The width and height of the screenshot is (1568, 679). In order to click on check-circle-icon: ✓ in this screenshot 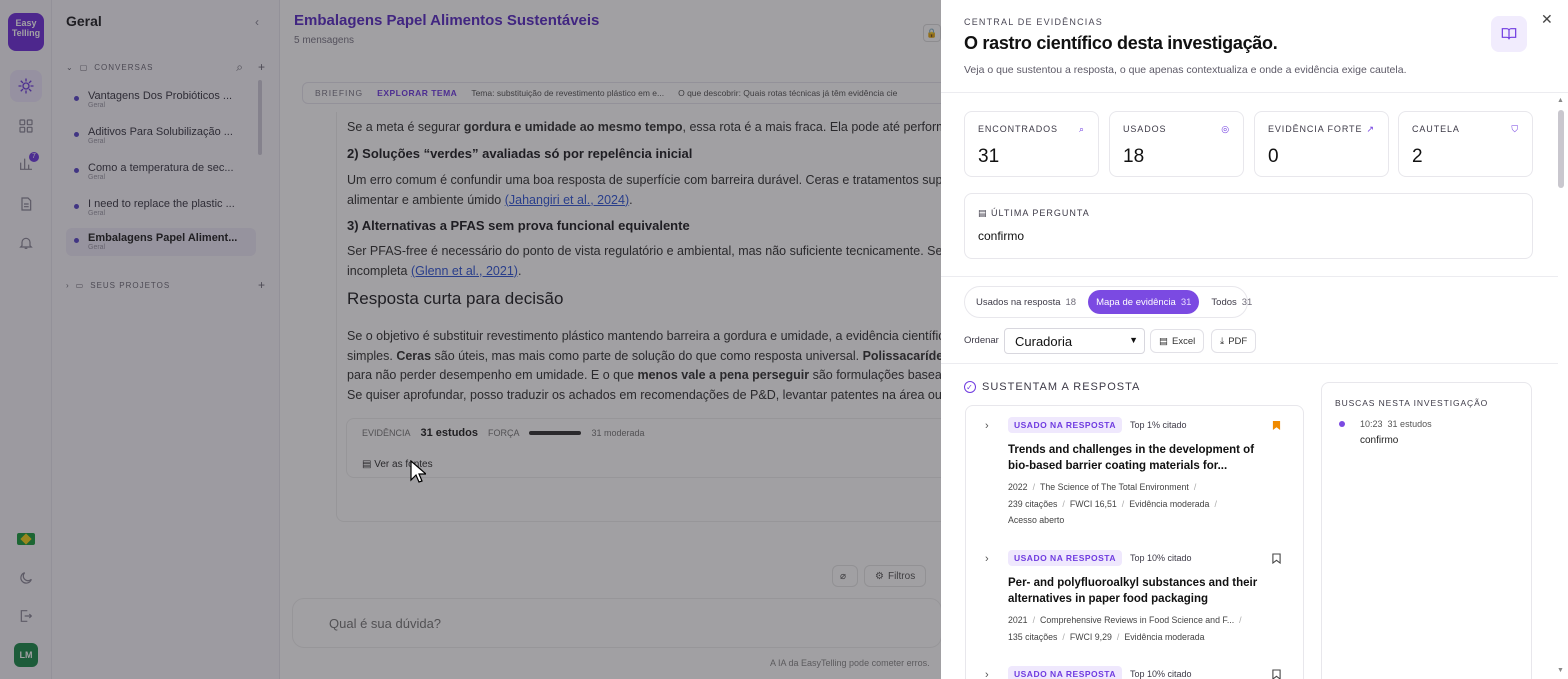, I will do `click(970, 387)`.